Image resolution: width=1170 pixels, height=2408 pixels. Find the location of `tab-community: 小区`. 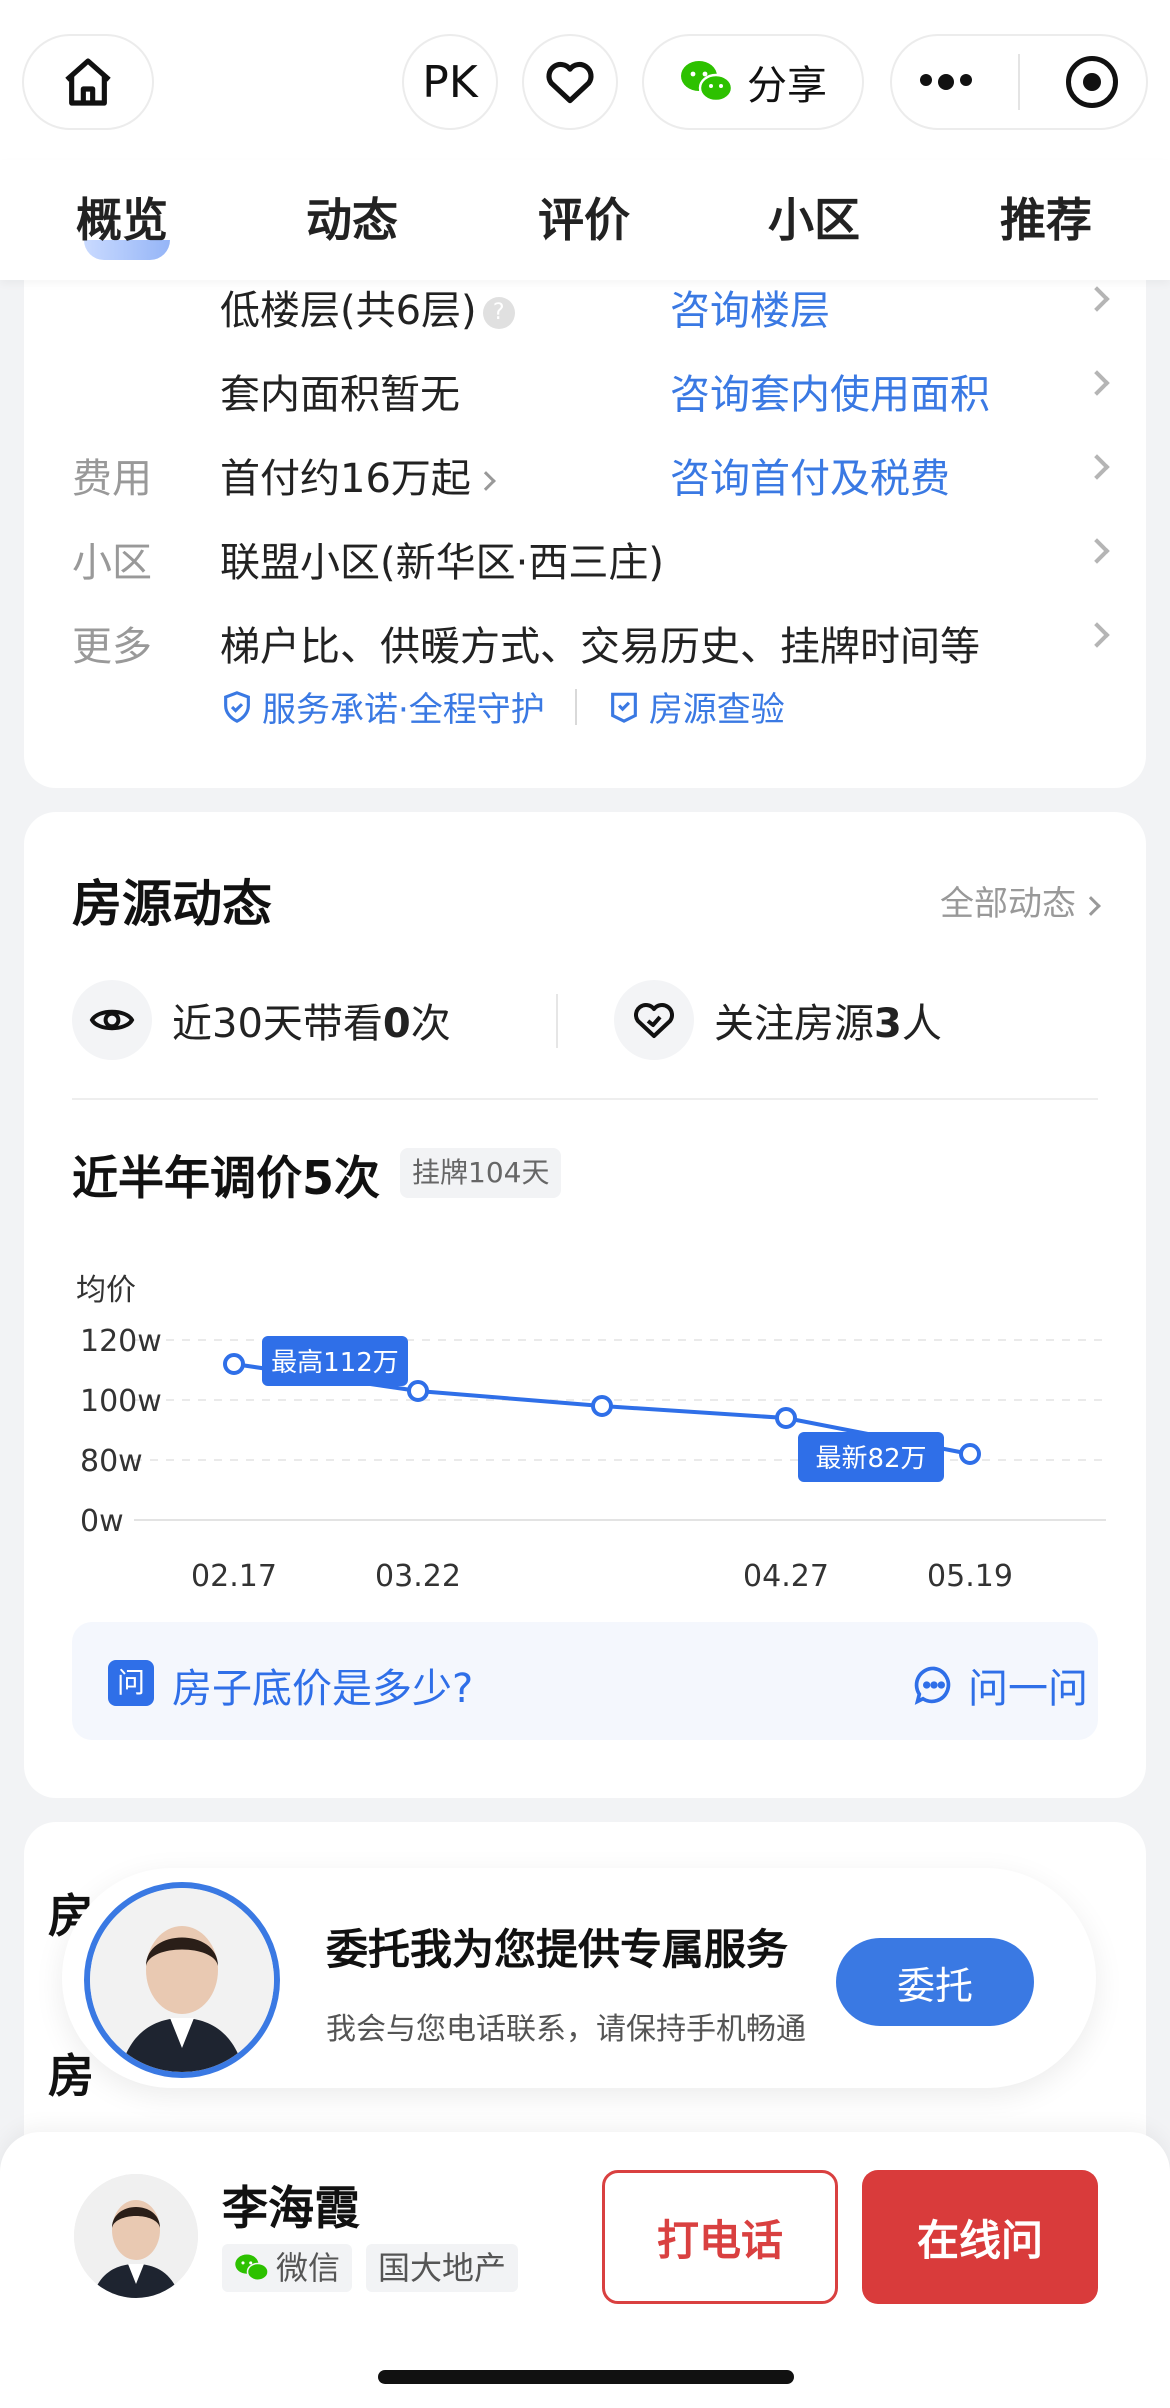

tab-community: 小区 is located at coordinates (814, 217).